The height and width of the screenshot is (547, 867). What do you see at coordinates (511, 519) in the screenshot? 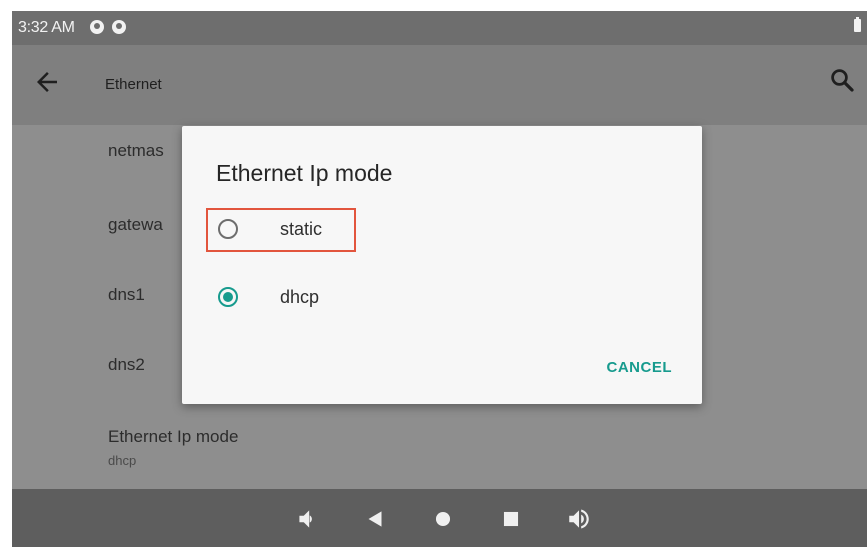
I see `recents-icon` at bounding box center [511, 519].